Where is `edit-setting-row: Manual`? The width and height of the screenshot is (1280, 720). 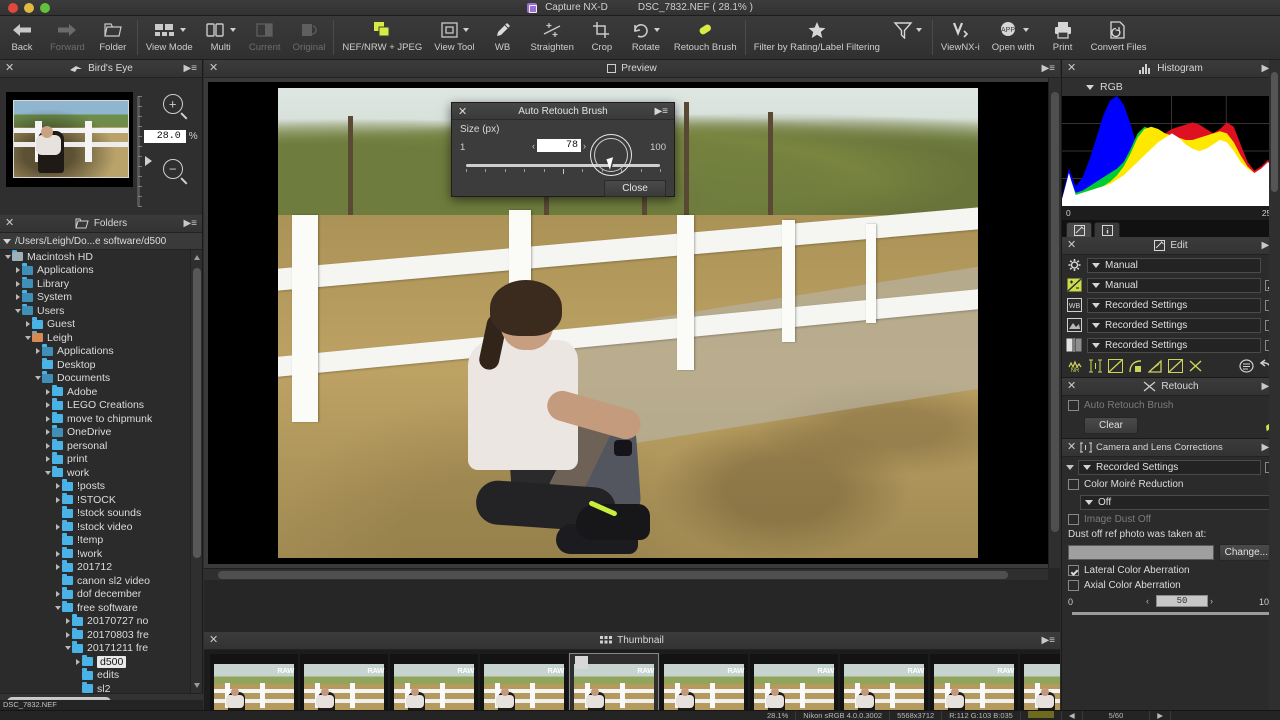
edit-setting-row: Manual is located at coordinates (1171, 265).